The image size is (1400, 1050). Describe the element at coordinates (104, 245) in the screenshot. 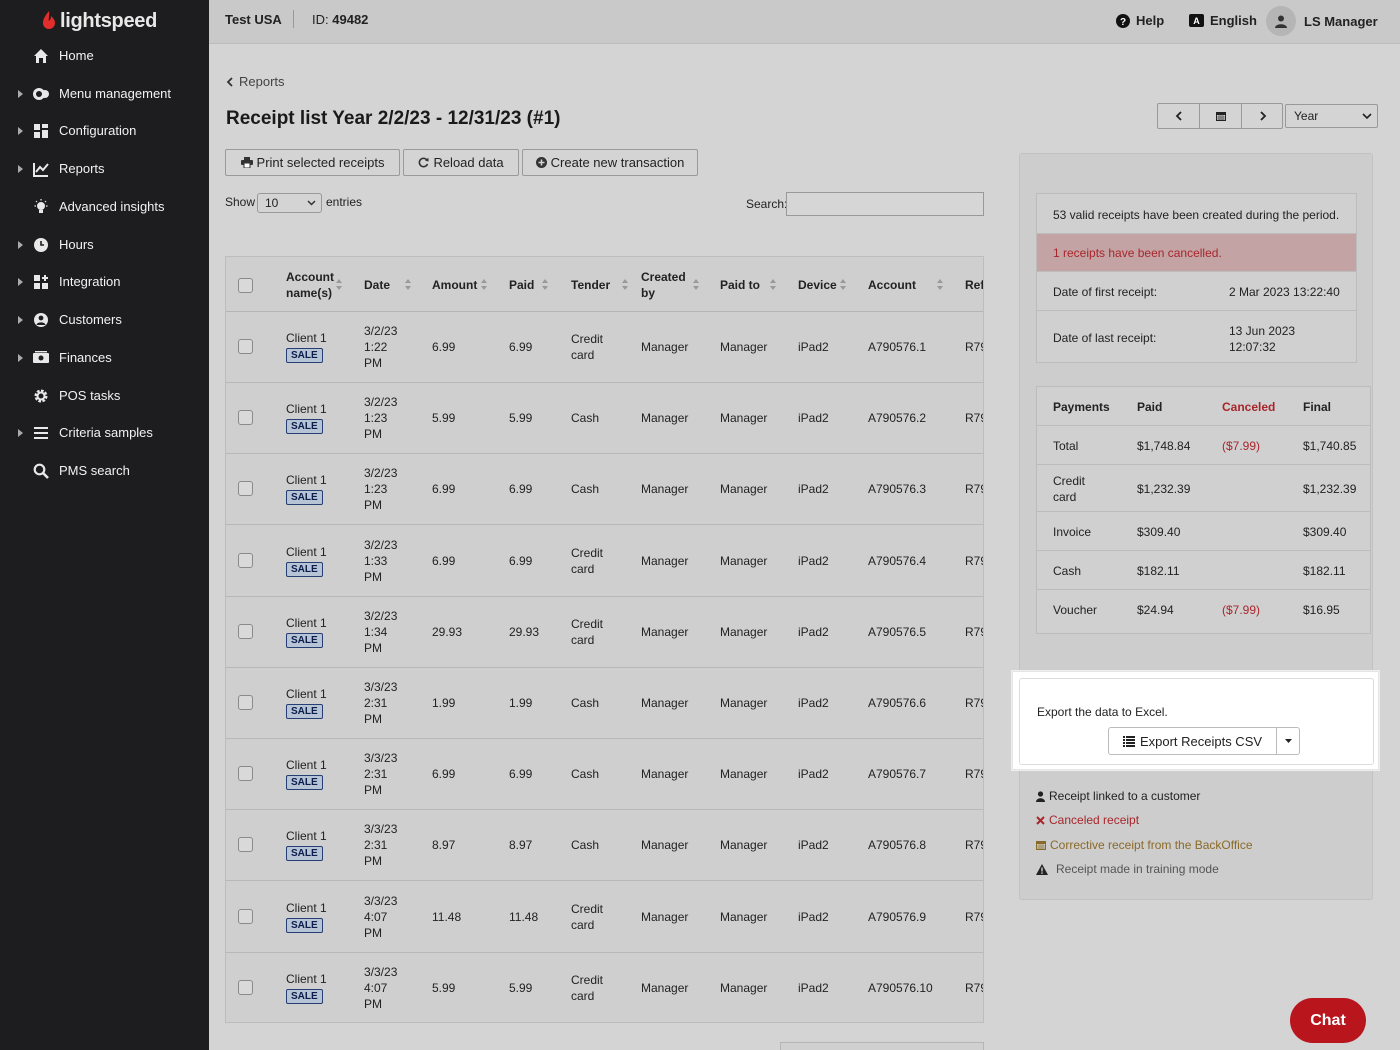

I see `sidebar-item-hours: Hours` at that location.